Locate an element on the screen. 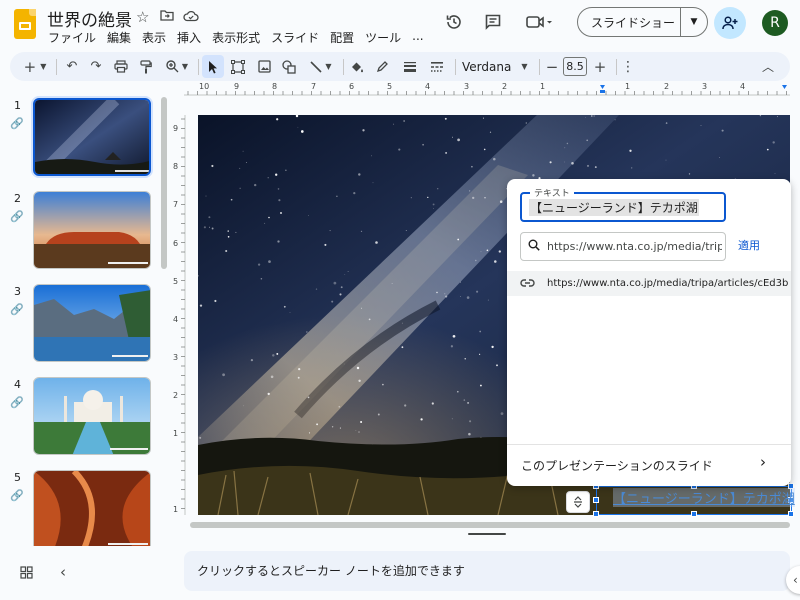 This screenshot has height=600, width=800. link-text-label: テキスト is located at coordinates (552, 192).